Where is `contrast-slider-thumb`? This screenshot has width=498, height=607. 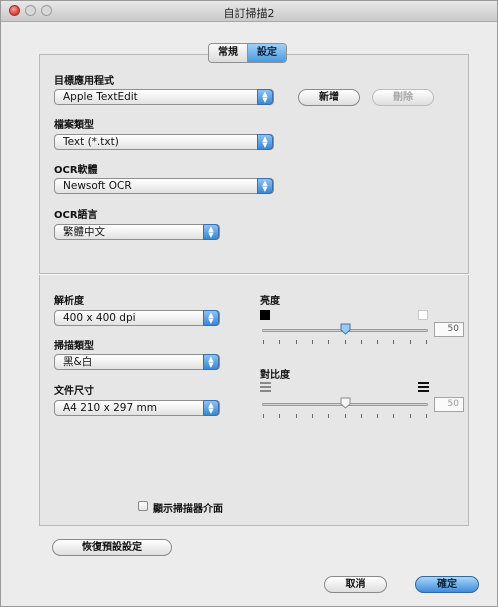
contrast-slider-thumb is located at coordinates (345, 403).